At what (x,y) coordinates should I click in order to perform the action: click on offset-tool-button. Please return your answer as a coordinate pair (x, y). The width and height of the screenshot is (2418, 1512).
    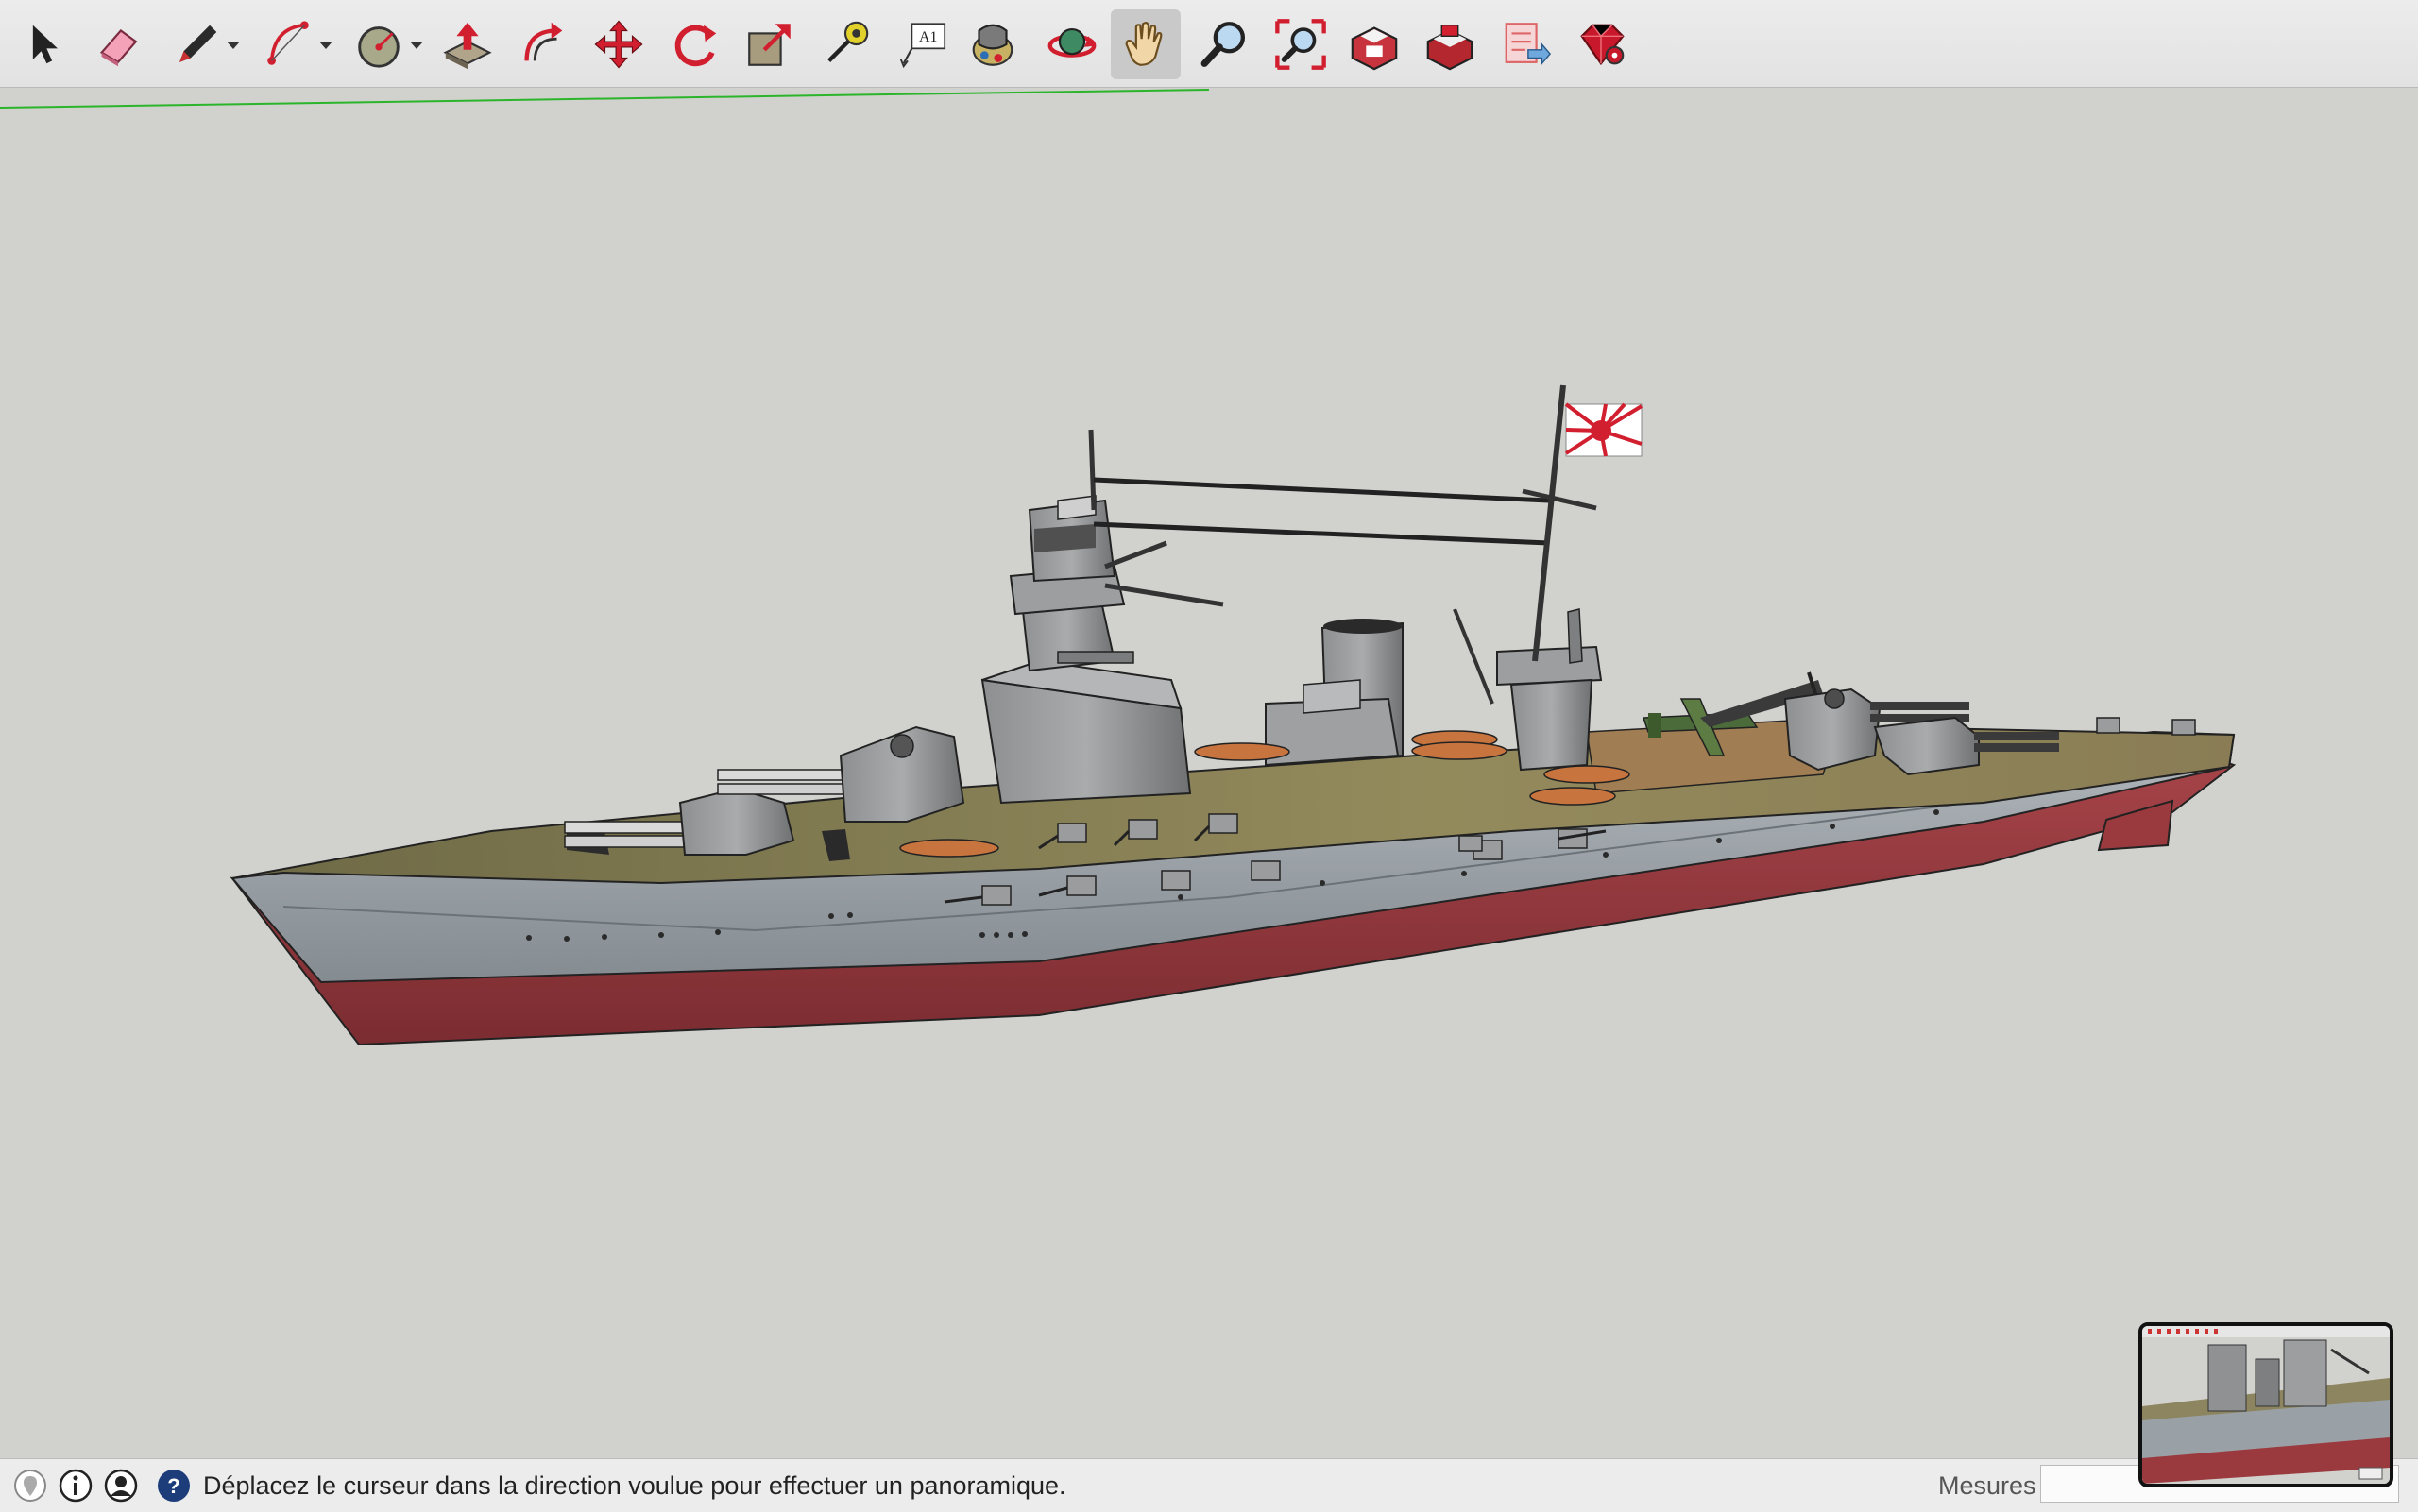
    Looking at the image, I should click on (543, 44).